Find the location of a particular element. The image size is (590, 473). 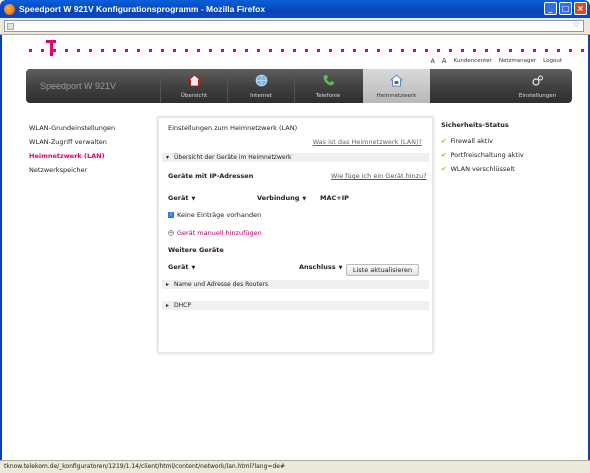

add-device-help-link: Wie füge ich ein Gerät hinzu? is located at coordinates (379, 176).